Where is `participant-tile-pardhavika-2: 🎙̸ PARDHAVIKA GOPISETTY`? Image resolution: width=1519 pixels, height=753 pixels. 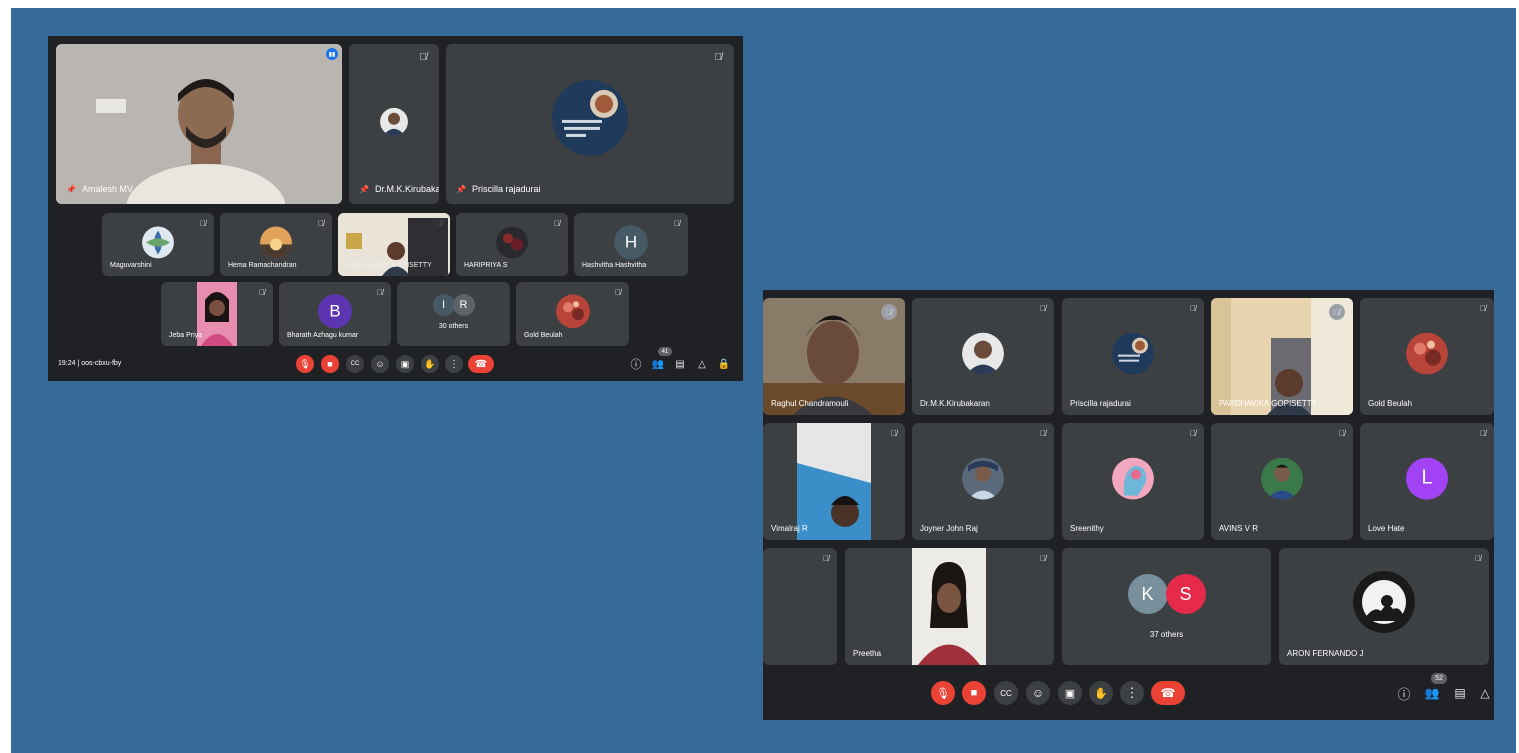 participant-tile-pardhavika-2: 🎙̸ PARDHAVIKA GOPISETTY is located at coordinates (1282, 356).